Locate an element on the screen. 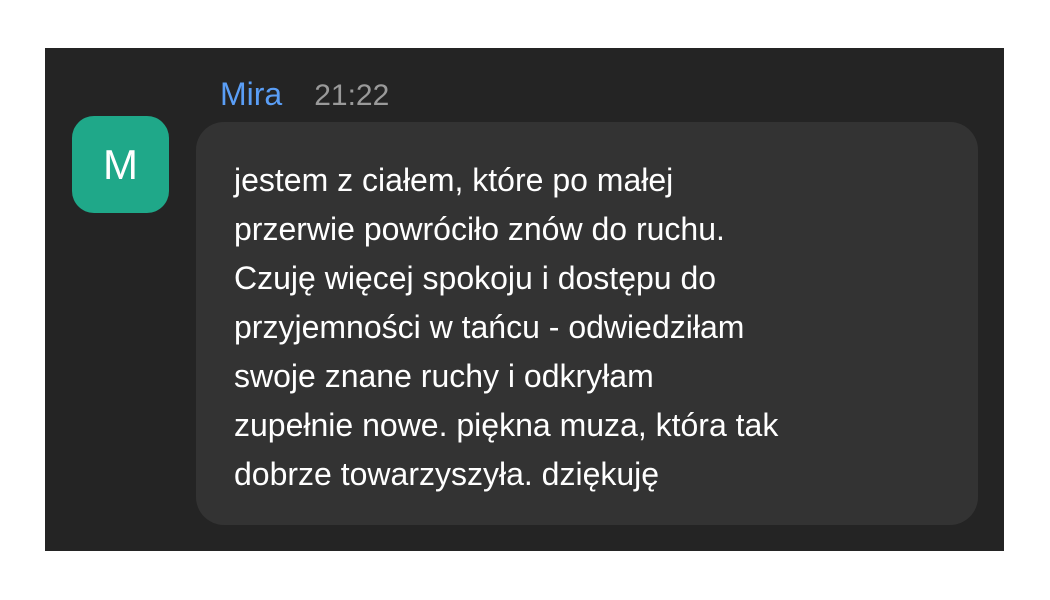  message-timestamp: 21:22 is located at coordinates (352, 95).